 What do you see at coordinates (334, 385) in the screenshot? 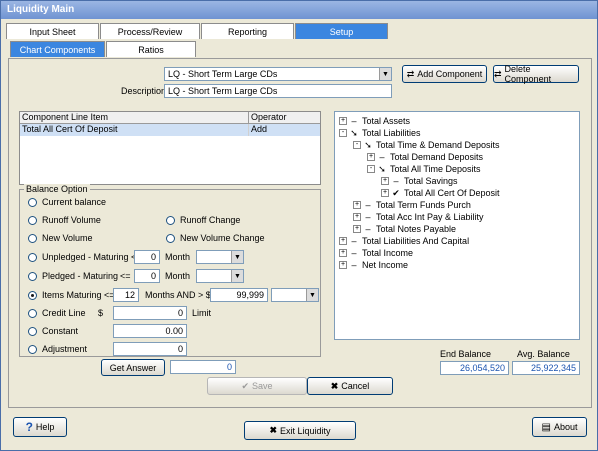
I see `close-icon: ✖` at bounding box center [334, 385].